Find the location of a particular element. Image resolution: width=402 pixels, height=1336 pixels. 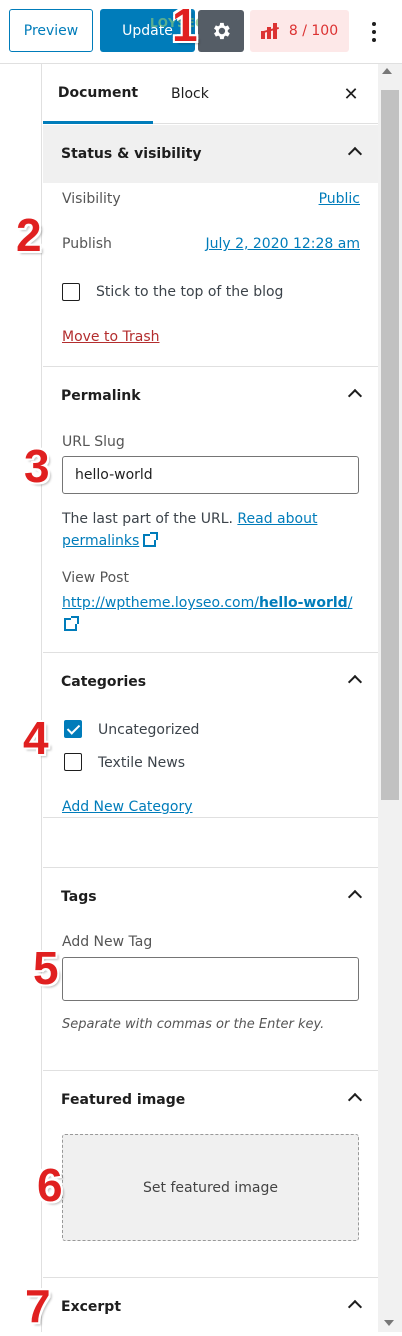

section-divider is located at coordinates (210, 817).